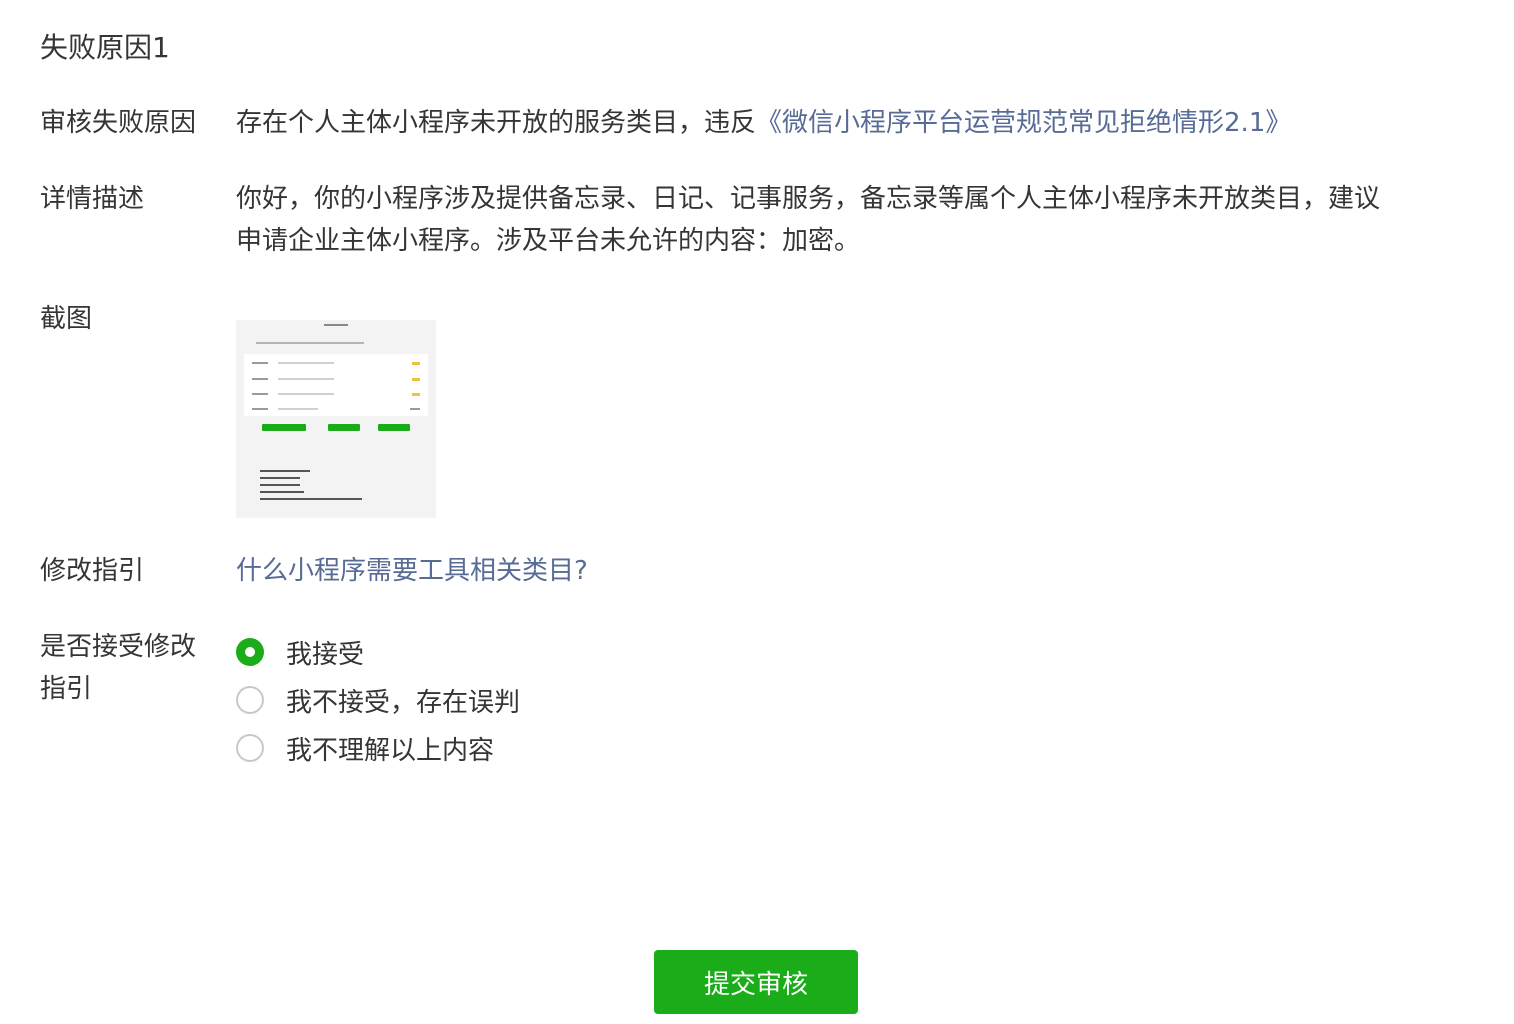  I want to click on screenshot-thumbnail, so click(336, 419).